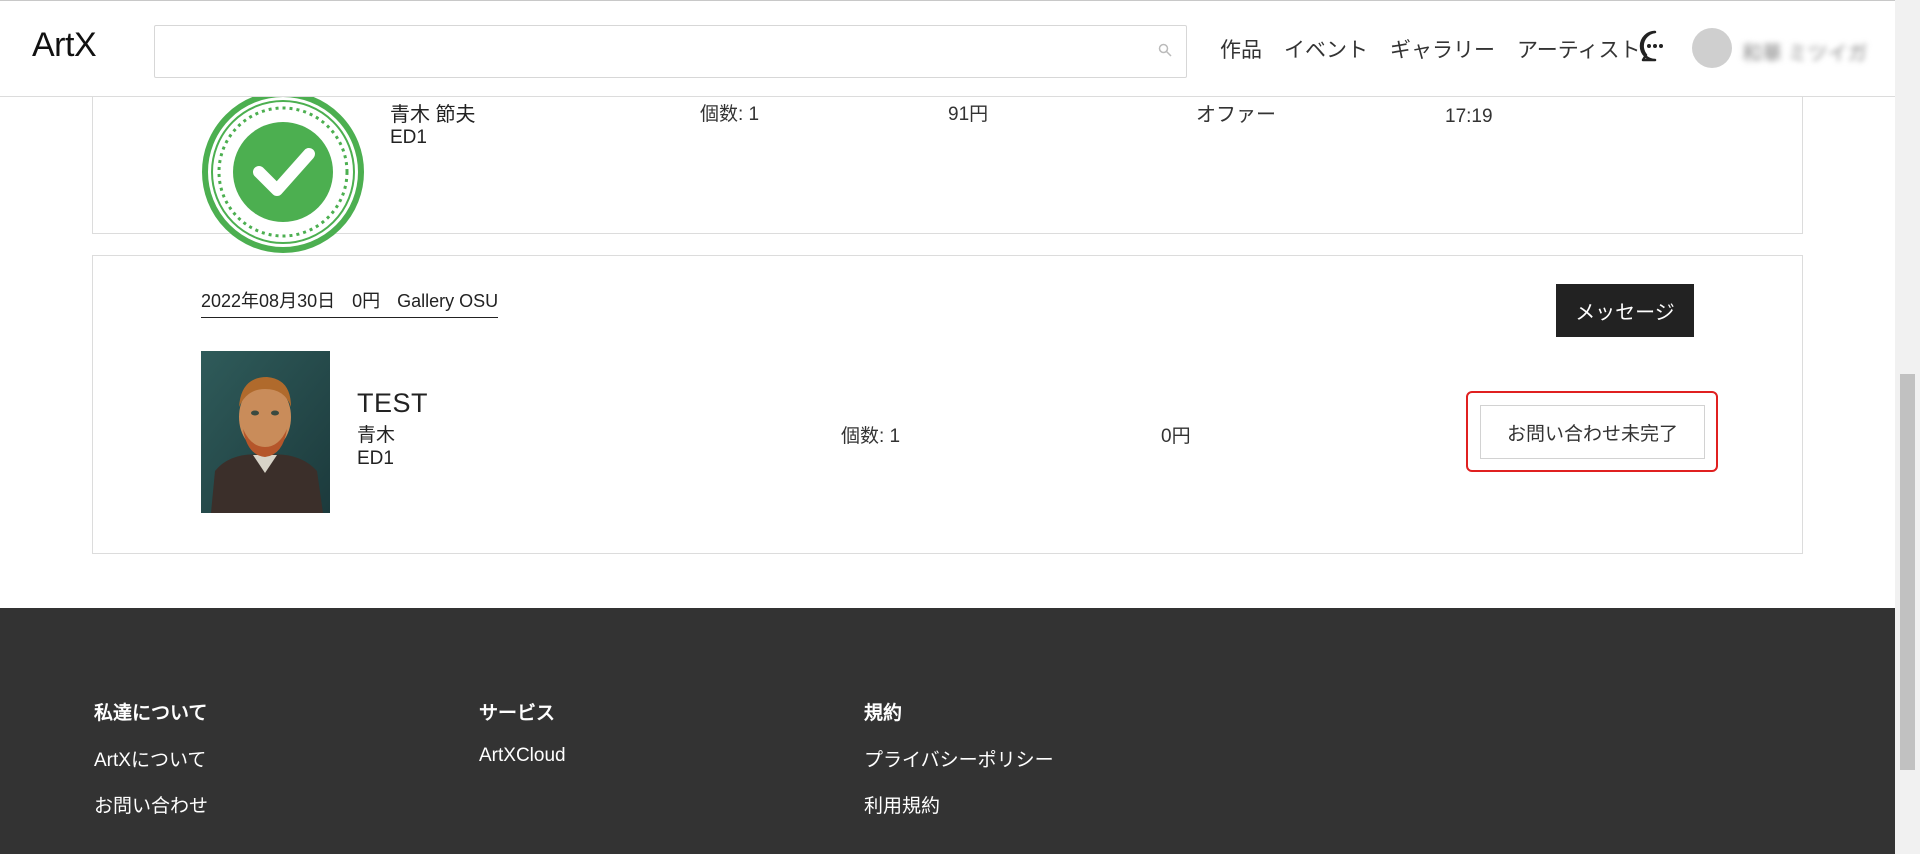 The image size is (1920, 854). I want to click on order-date: 2022年08月30日, so click(268, 301).